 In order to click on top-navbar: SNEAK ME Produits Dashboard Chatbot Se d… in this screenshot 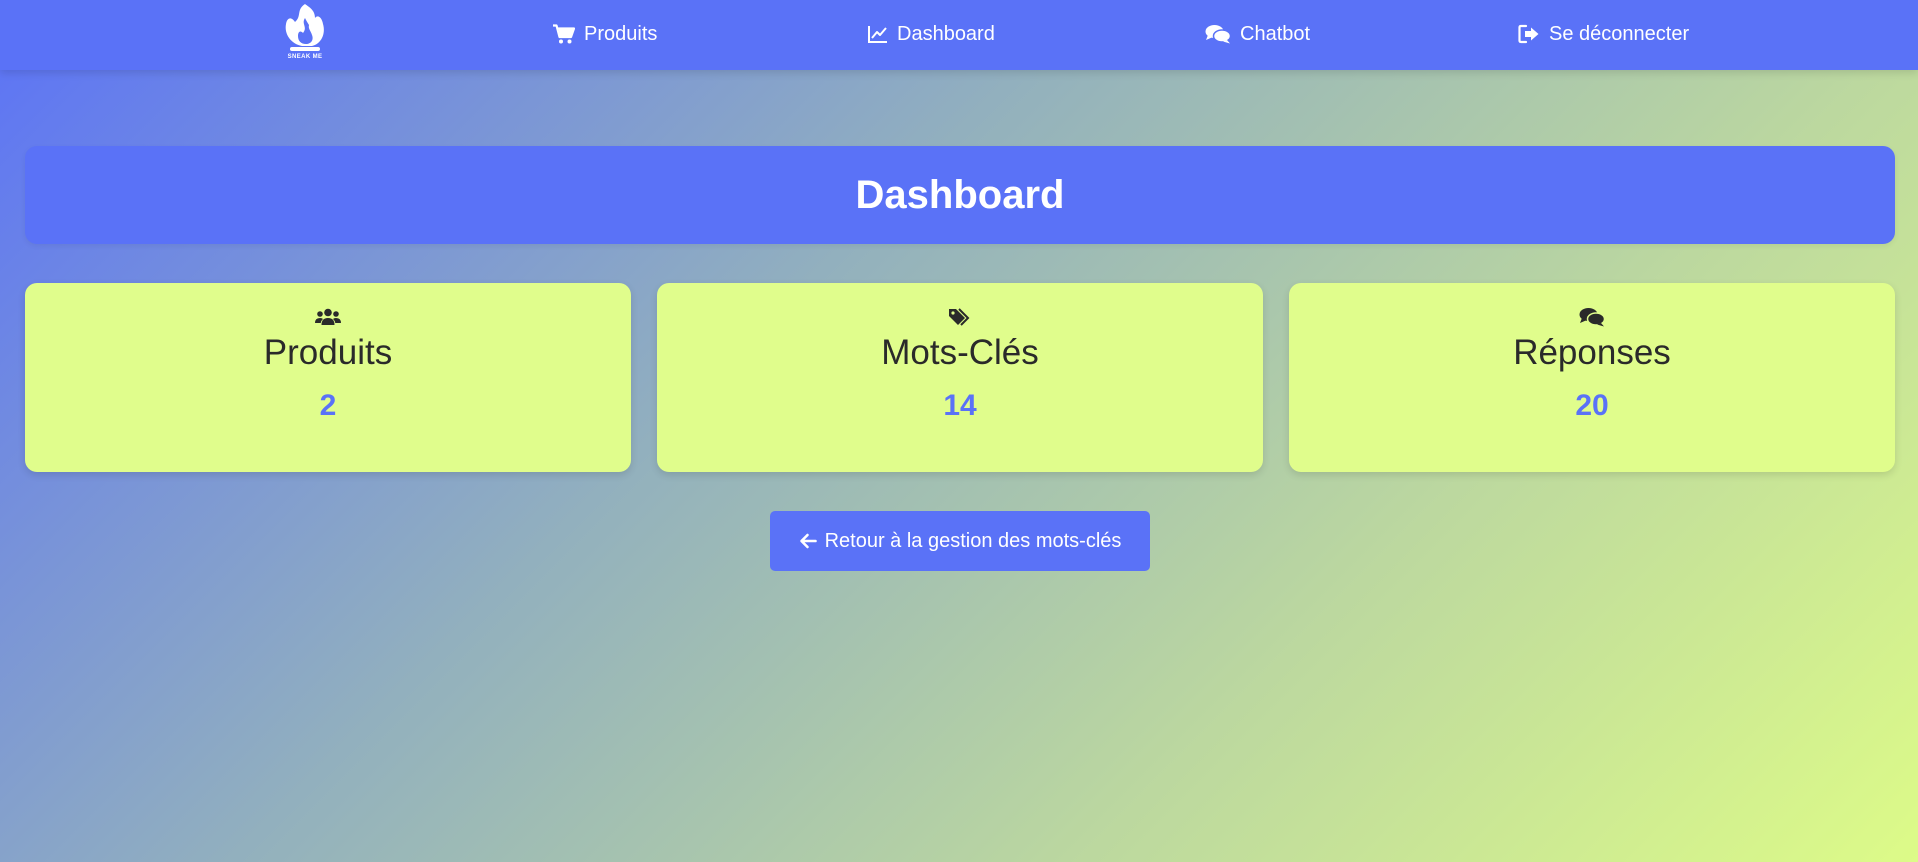, I will do `click(959, 35)`.